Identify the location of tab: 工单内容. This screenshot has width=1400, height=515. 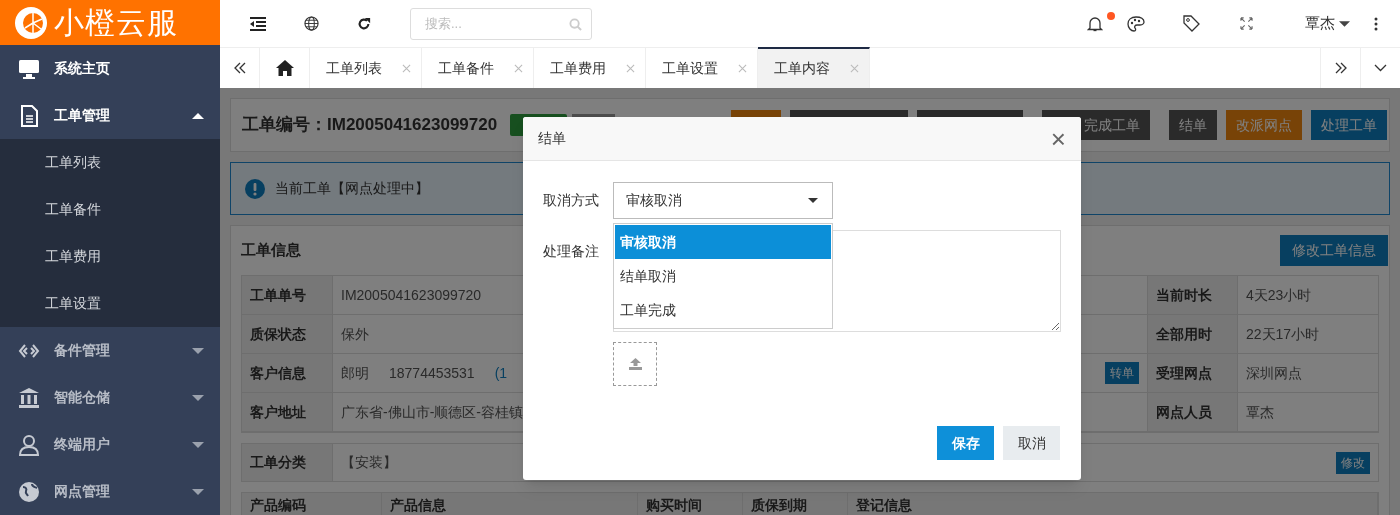
(814, 67).